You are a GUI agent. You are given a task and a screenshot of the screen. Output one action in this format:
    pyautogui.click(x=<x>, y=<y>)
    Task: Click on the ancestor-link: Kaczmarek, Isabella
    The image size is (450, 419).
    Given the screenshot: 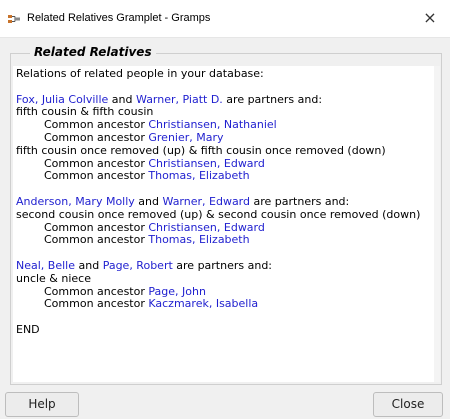 What is the action you would take?
    pyautogui.click(x=203, y=303)
    